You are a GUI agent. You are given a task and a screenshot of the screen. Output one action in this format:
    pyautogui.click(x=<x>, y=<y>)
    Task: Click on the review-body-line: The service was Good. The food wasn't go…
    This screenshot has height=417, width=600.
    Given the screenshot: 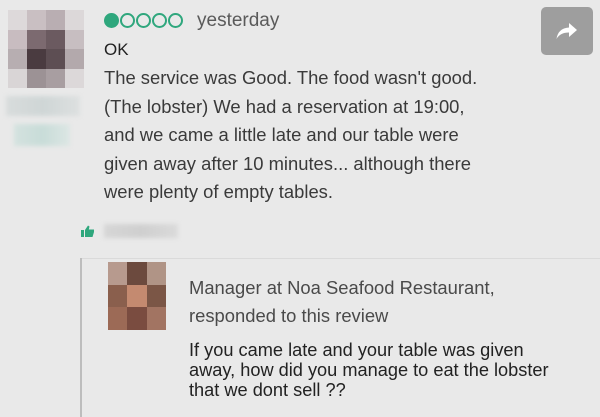 What is the action you would take?
    pyautogui.click(x=291, y=77)
    